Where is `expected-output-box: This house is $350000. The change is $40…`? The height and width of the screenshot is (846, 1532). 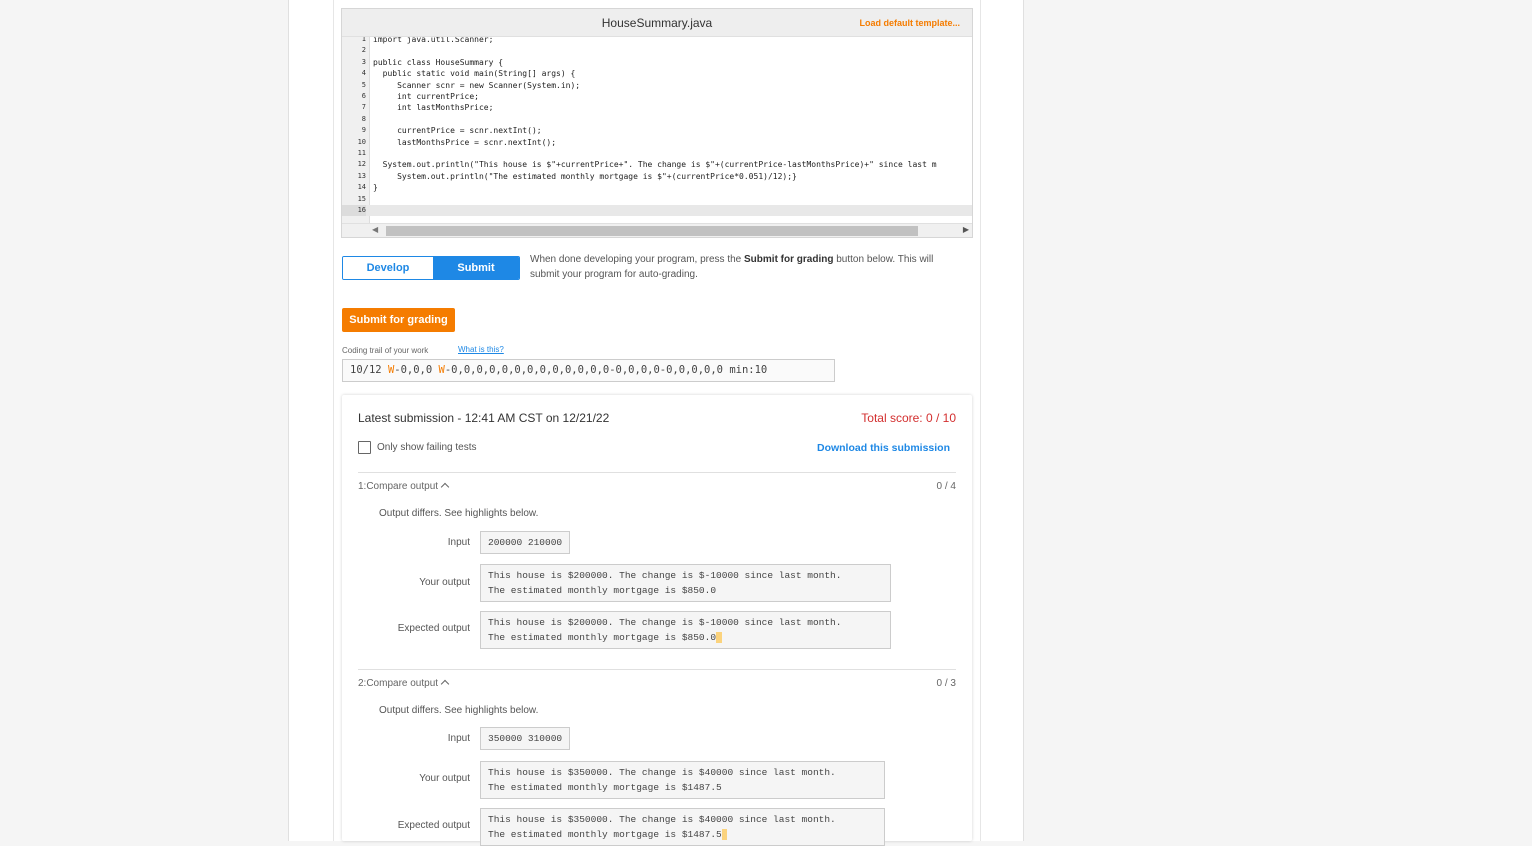 expected-output-box: This house is $350000. The change is $40… is located at coordinates (682, 827).